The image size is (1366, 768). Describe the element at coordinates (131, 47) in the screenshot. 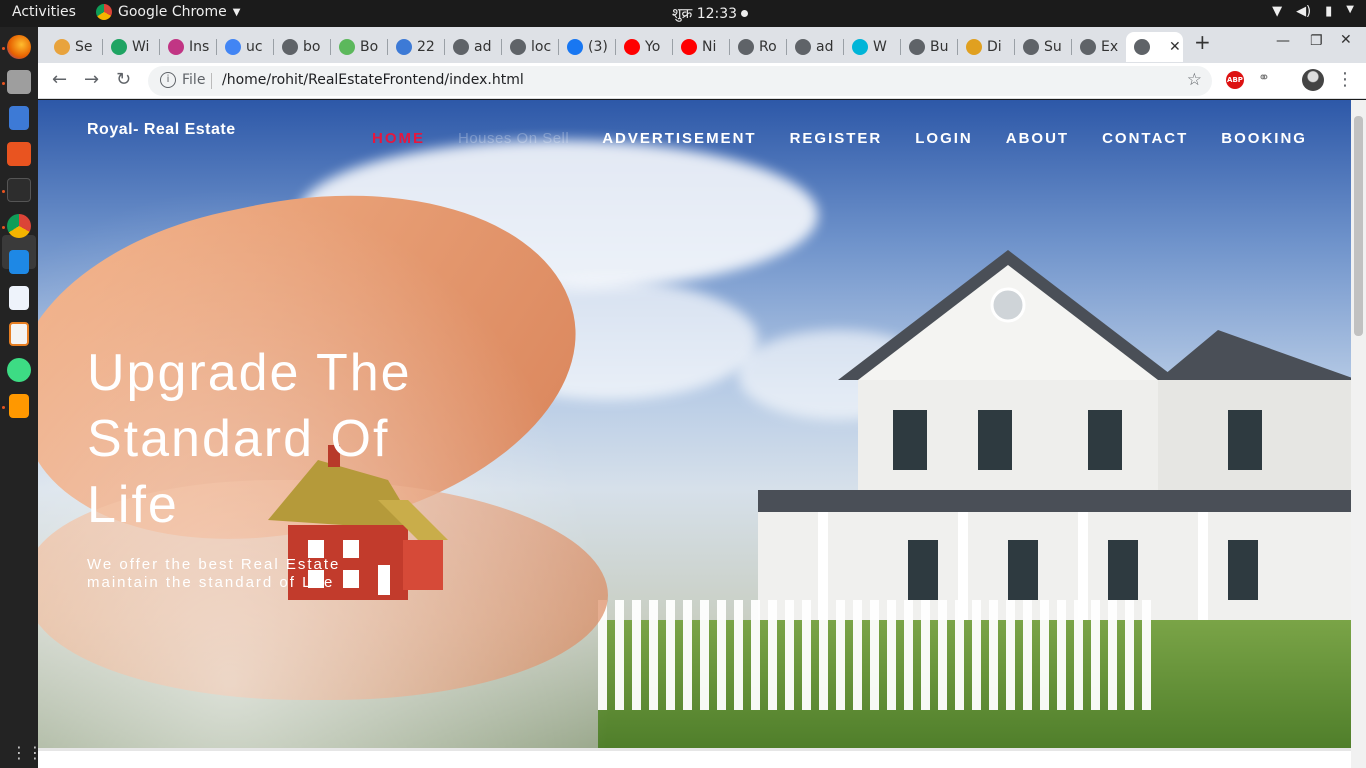

I see `browser-tab: Wi` at that location.